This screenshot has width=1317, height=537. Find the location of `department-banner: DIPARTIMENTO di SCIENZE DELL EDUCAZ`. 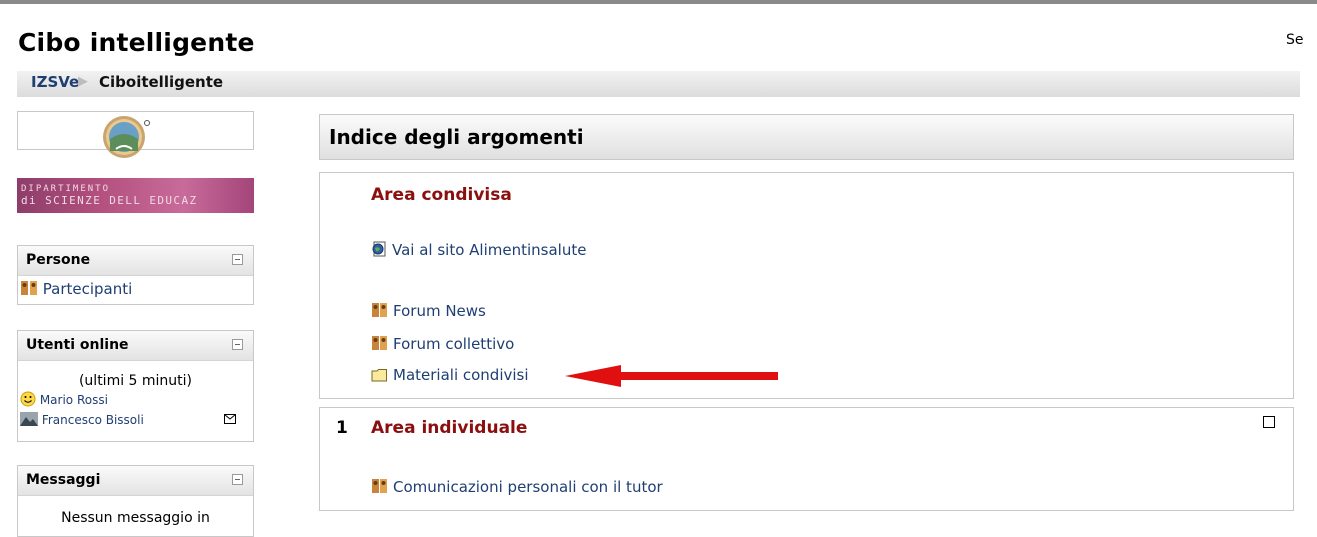

department-banner: DIPARTIMENTO di SCIENZE DELL EDUCAZ is located at coordinates (135, 195).